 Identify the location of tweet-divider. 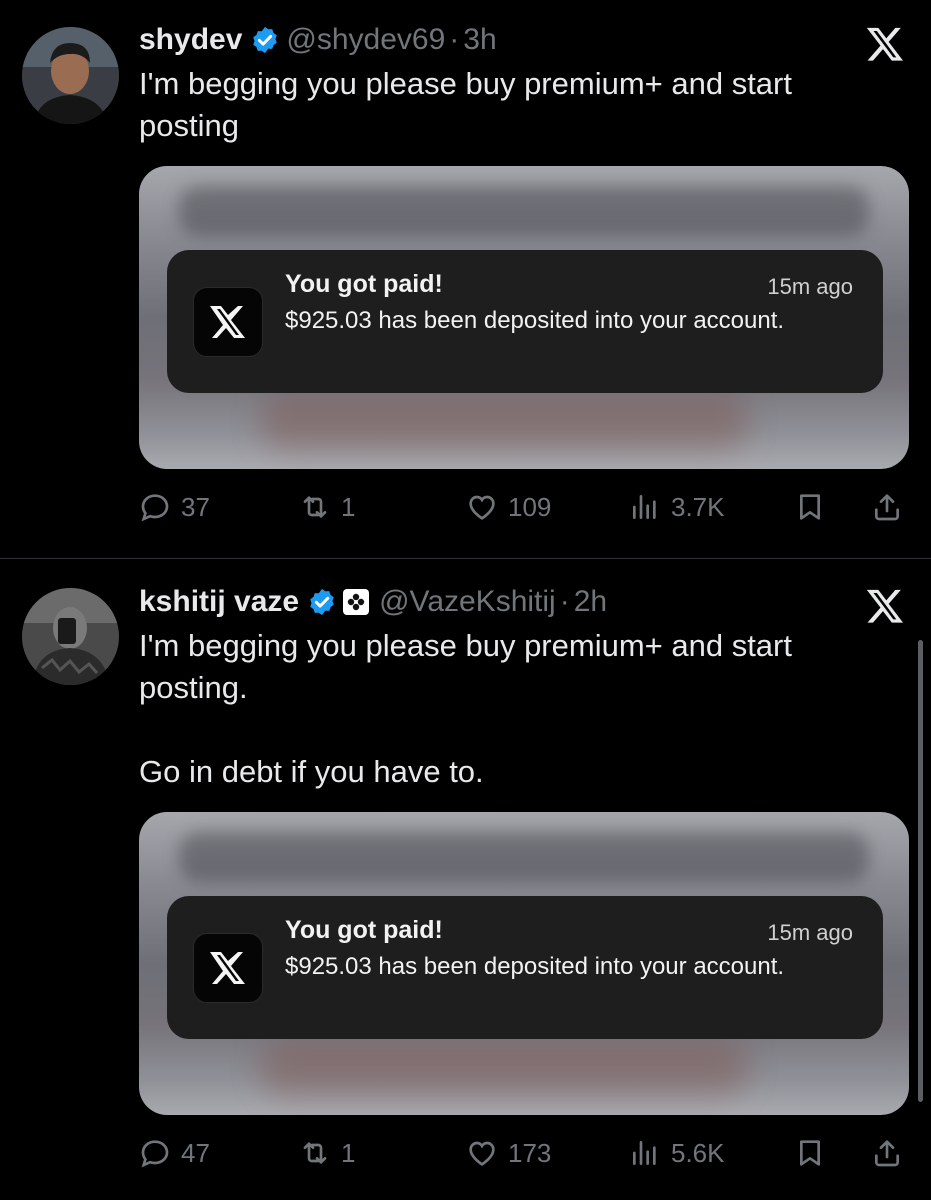
(465, 558).